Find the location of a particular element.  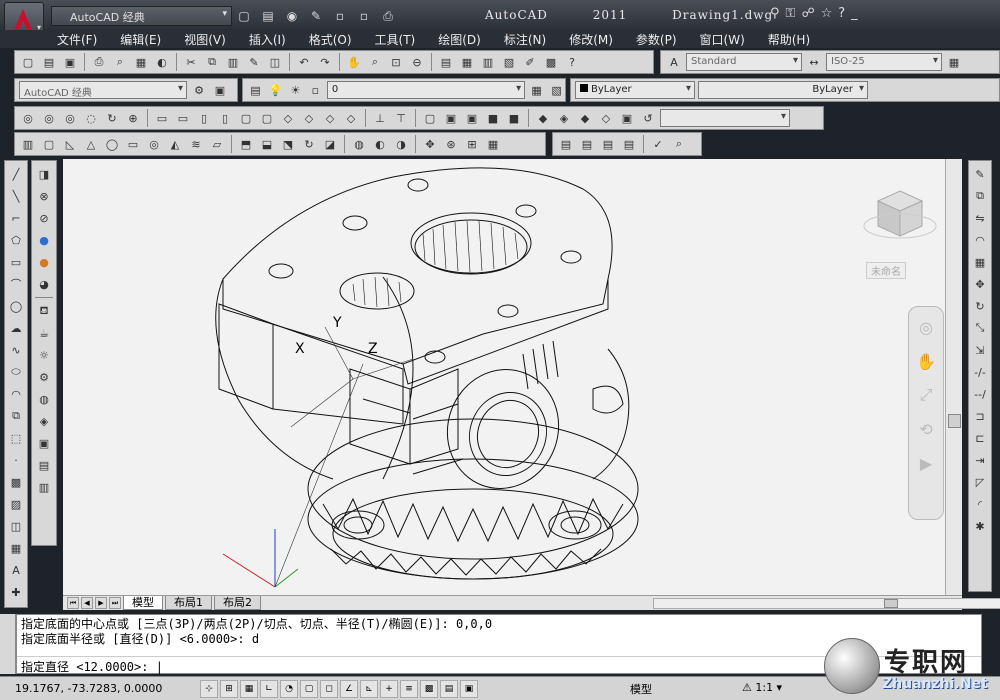

spell-check-icon: ✓ is located at coordinates (658, 144).